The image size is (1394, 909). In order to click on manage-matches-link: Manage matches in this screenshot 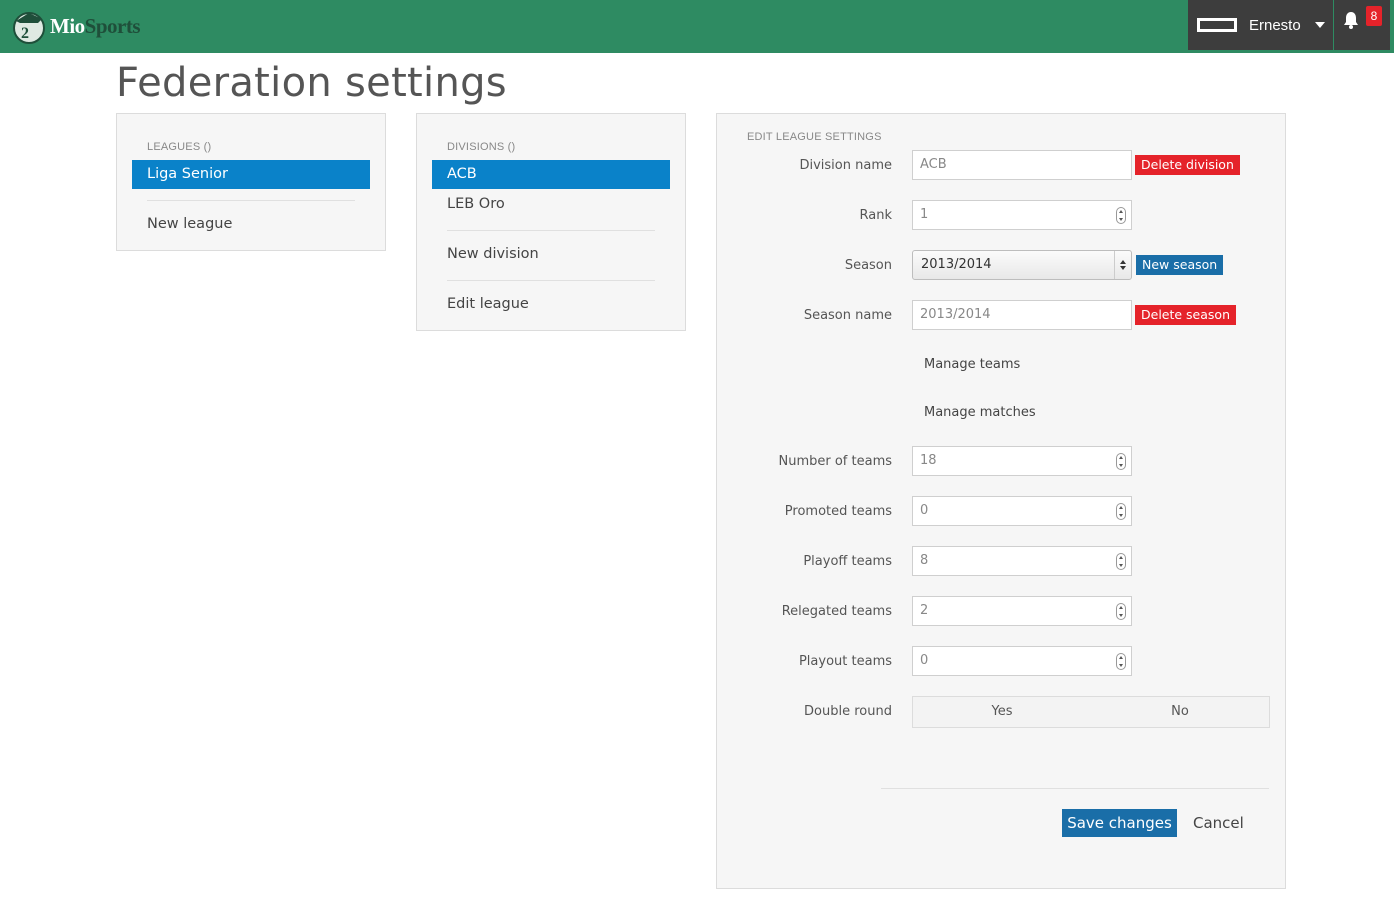, I will do `click(980, 412)`.